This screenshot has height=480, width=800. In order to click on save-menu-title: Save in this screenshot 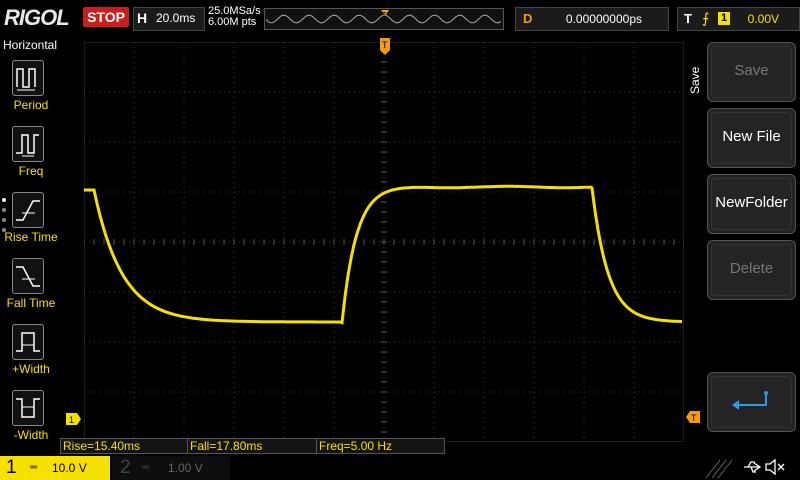, I will do `click(695, 80)`.